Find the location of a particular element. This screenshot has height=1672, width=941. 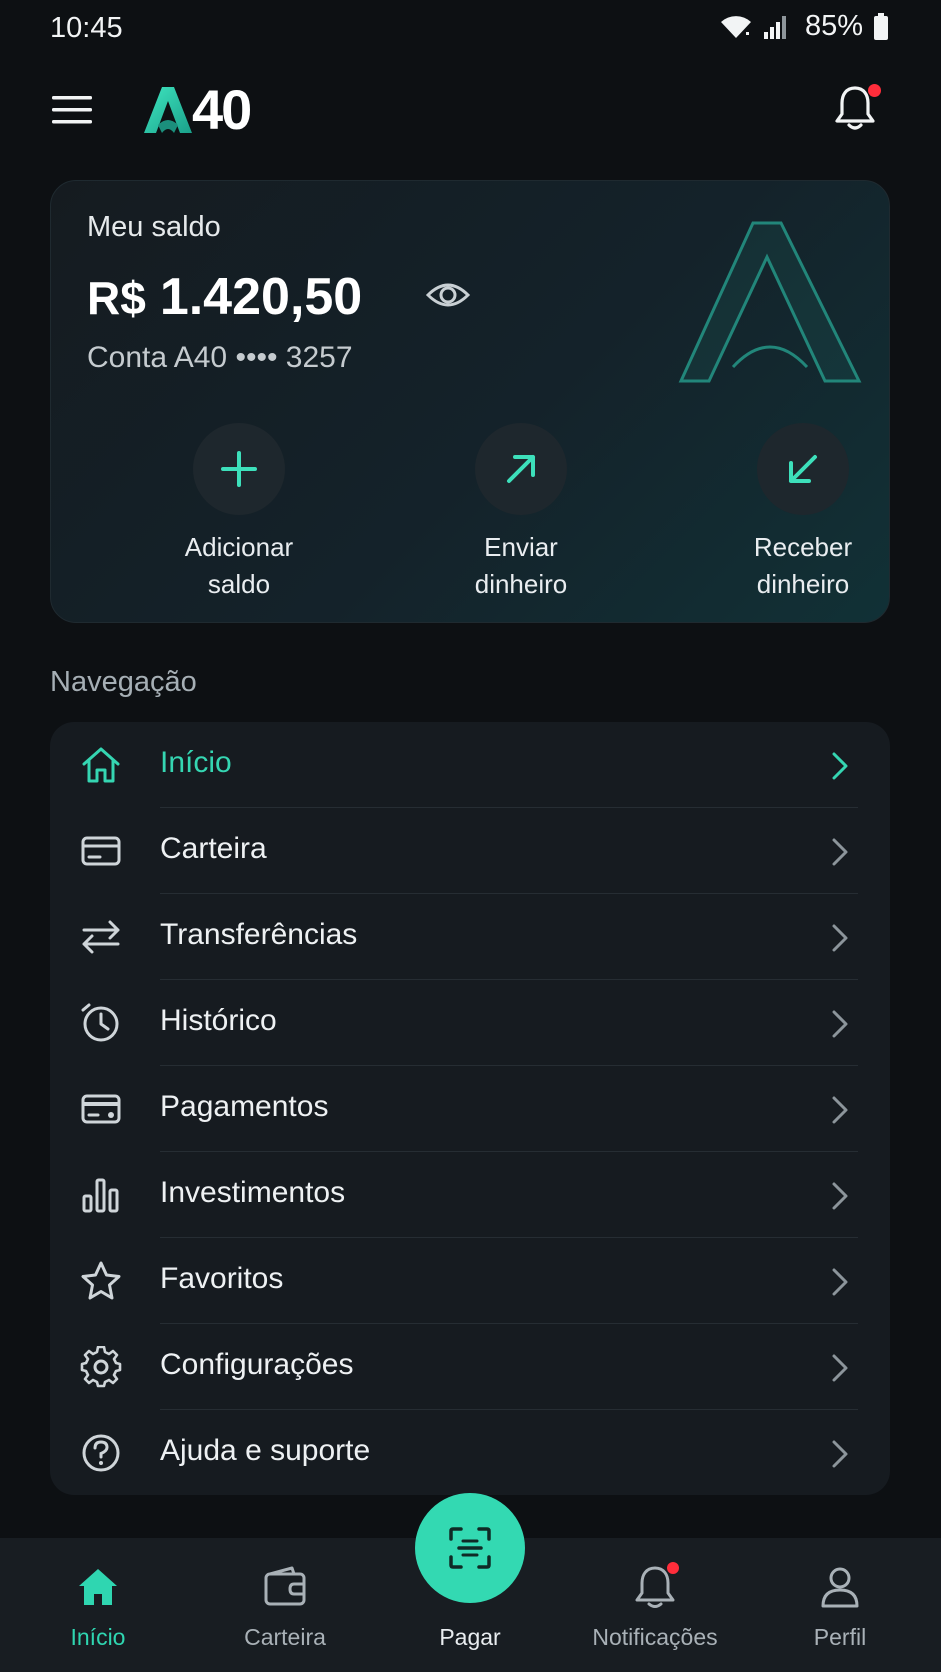

action-label: Receber dinheiro is located at coordinates (796, 566).